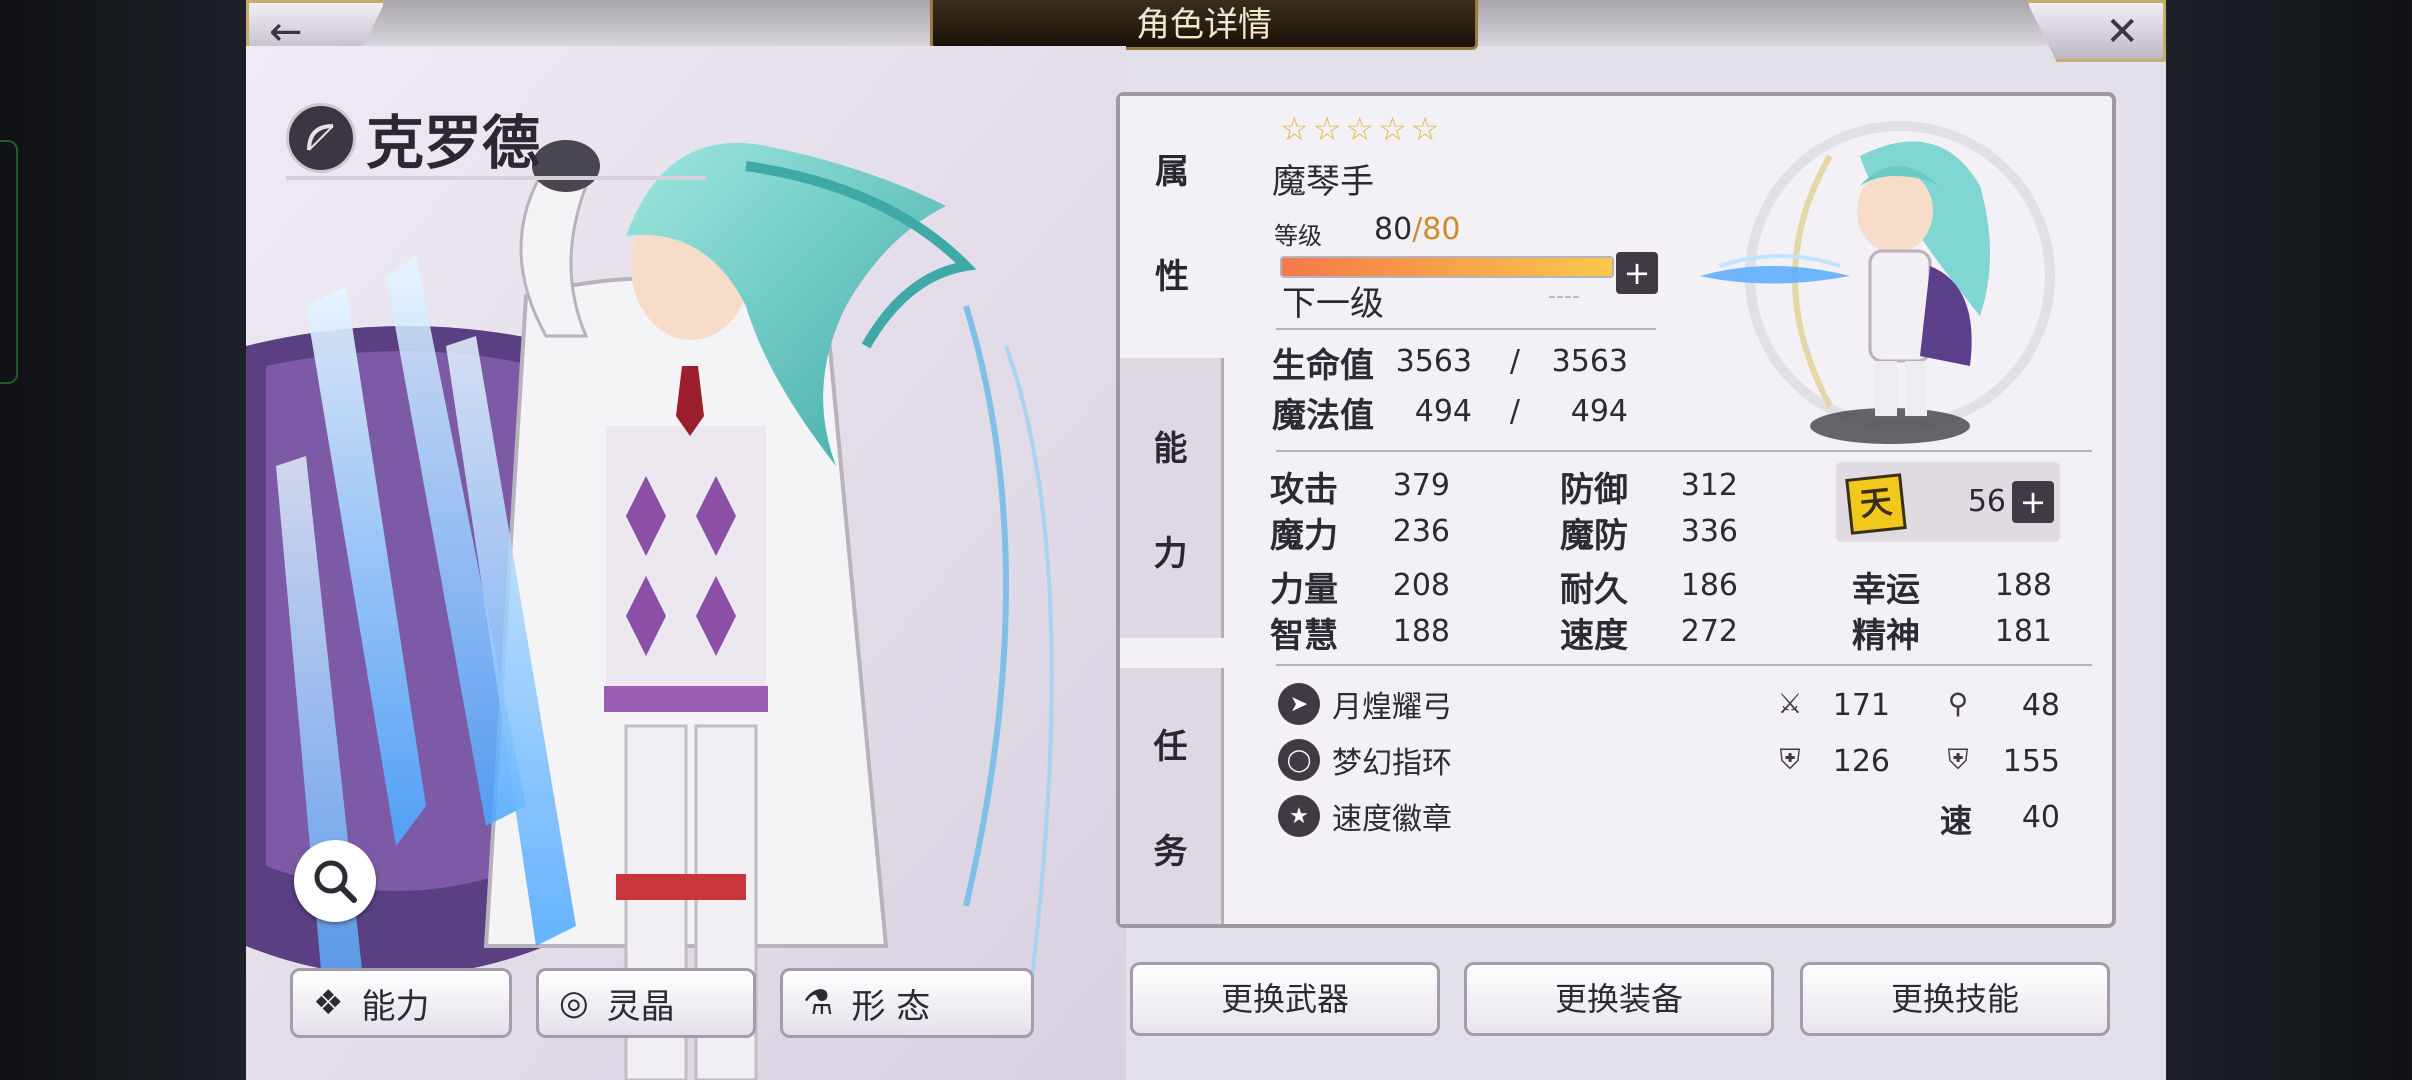 The height and width of the screenshot is (1080, 2412). Describe the element at coordinates (1393, 229) in the screenshot. I see `level-current: 80` at that location.